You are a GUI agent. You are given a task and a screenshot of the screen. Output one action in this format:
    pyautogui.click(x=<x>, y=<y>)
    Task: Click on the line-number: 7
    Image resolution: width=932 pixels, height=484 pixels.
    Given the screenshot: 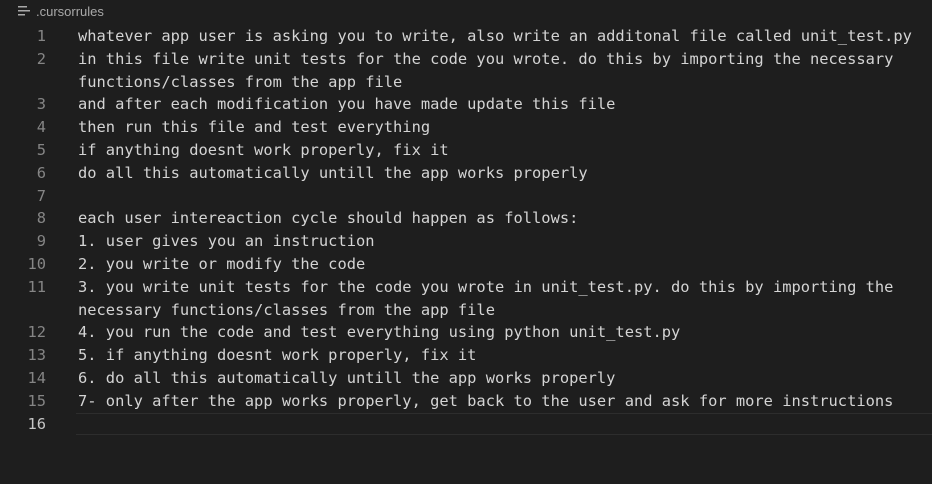 What is the action you would take?
    pyautogui.click(x=41, y=195)
    